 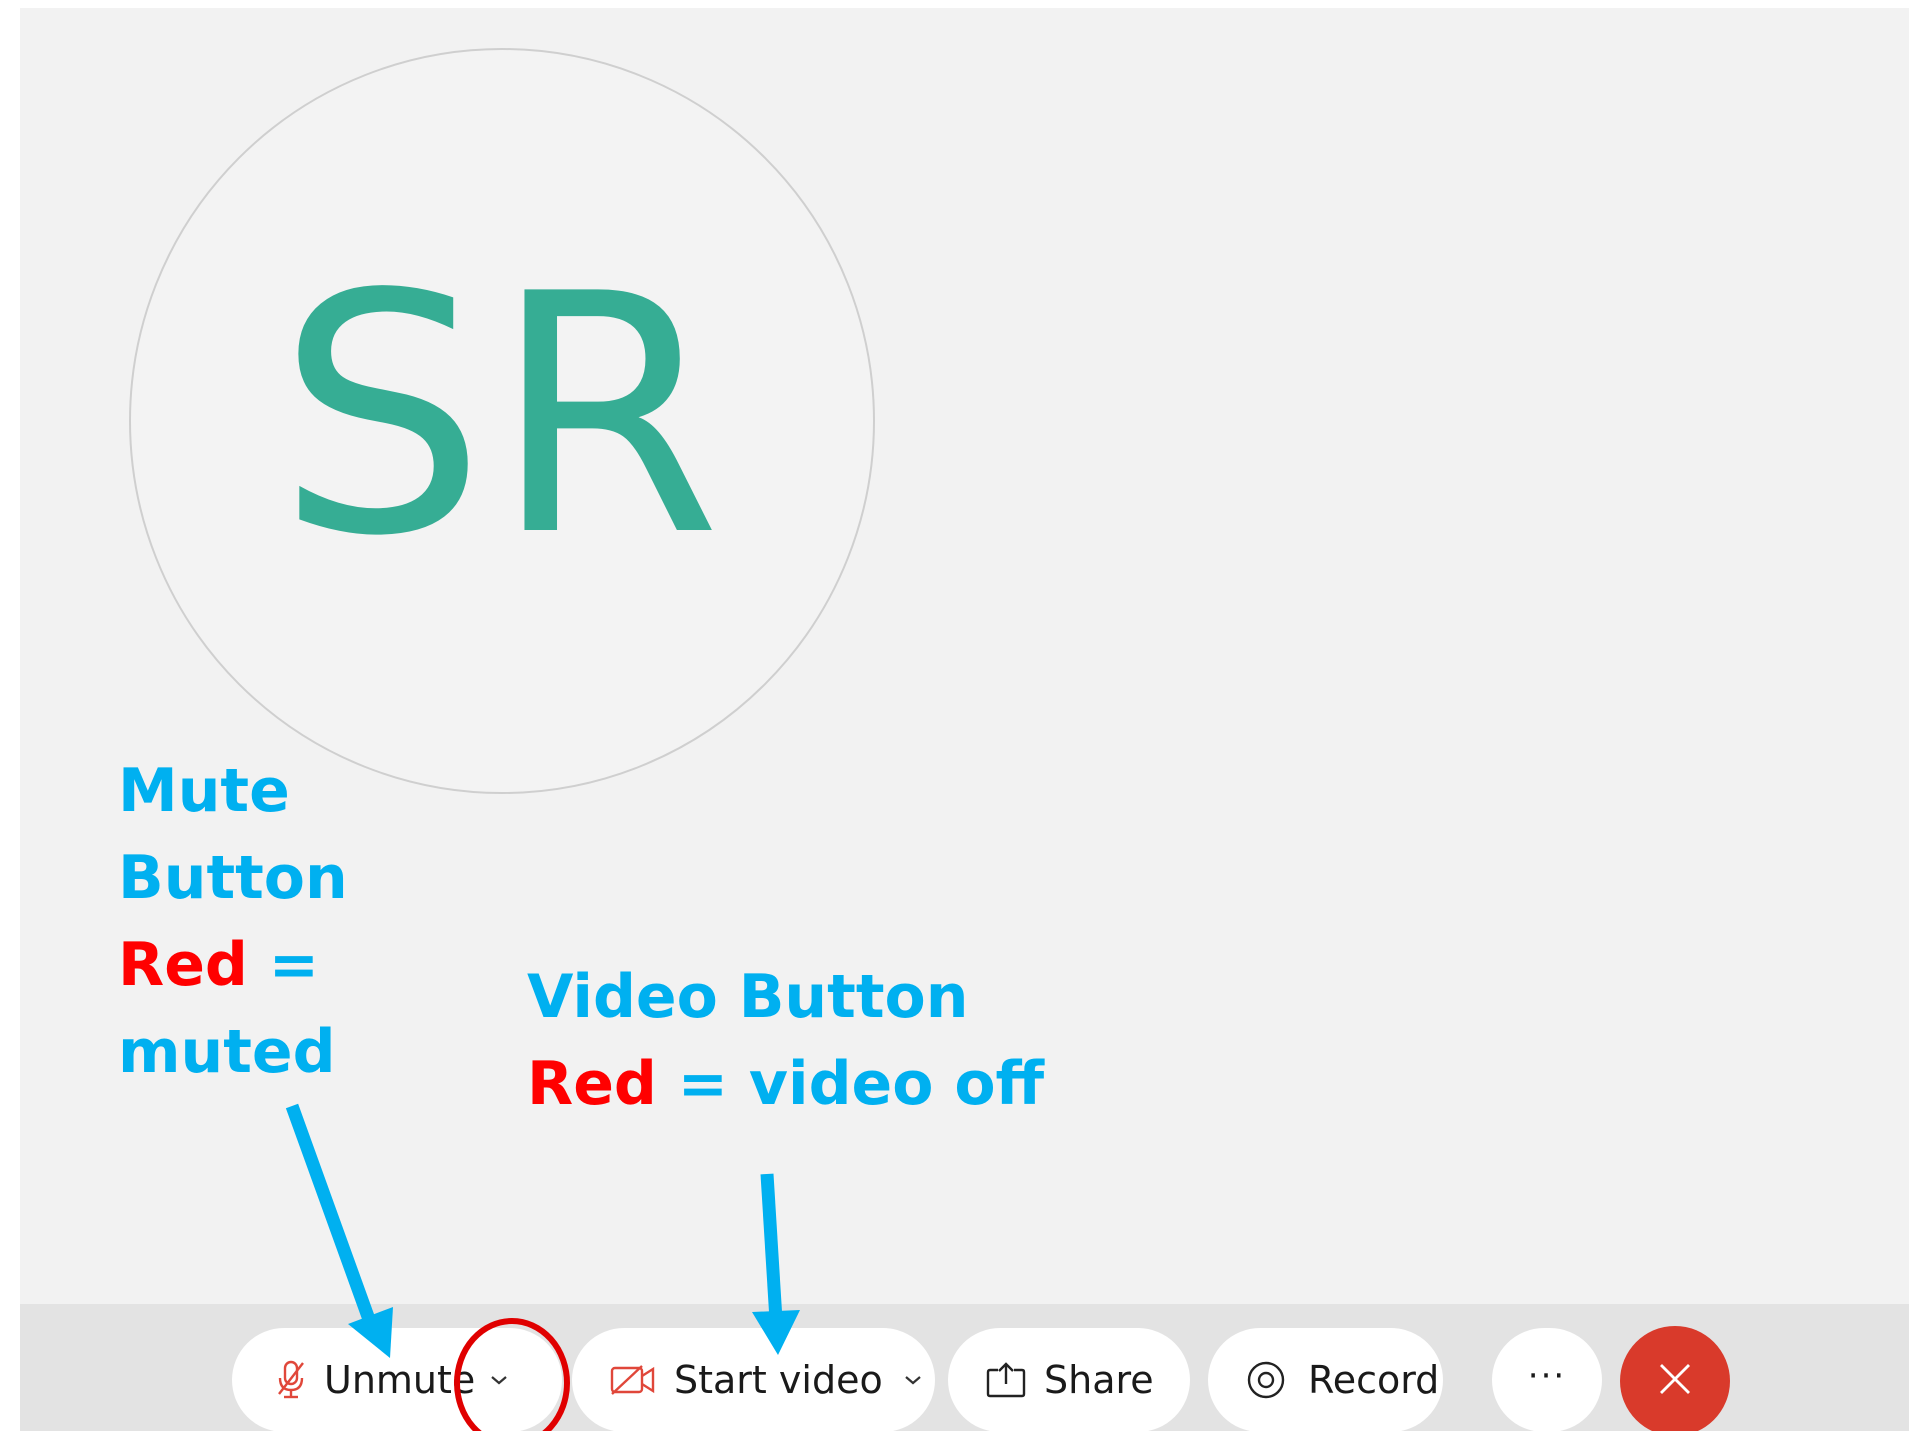 I want to click on record-label: Record, so click(x=1374, y=1380).